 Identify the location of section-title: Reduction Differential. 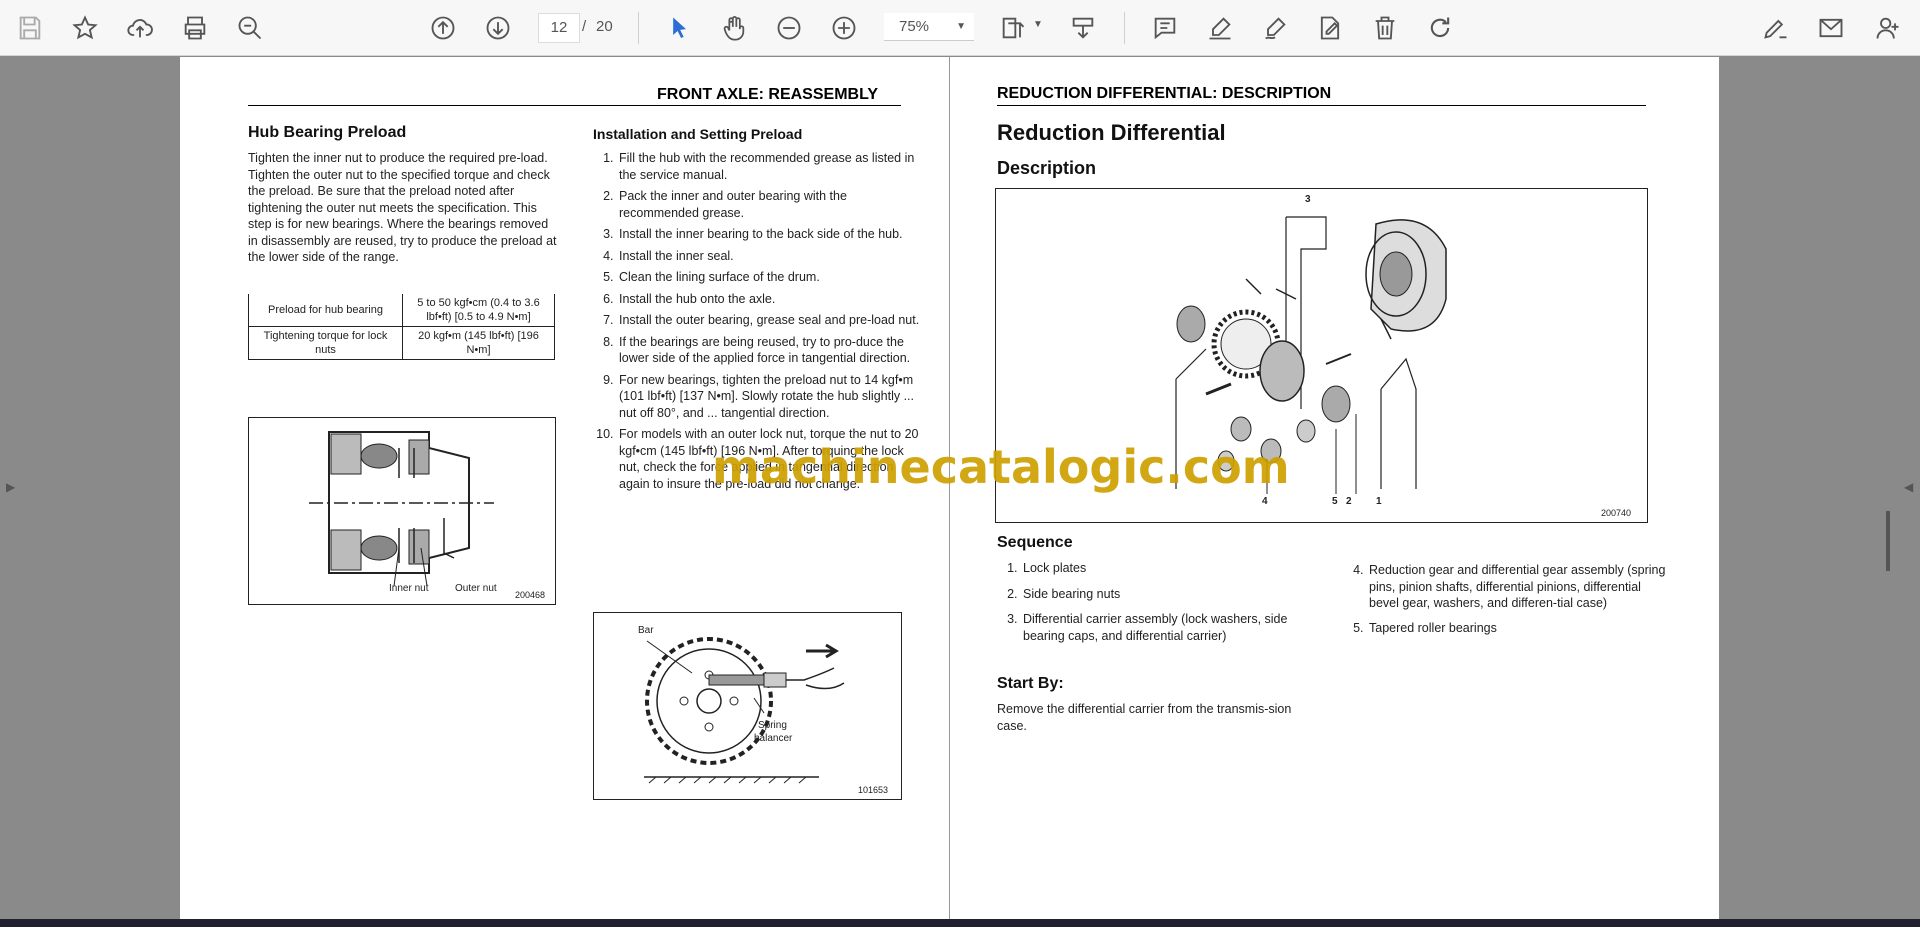
(1111, 132).